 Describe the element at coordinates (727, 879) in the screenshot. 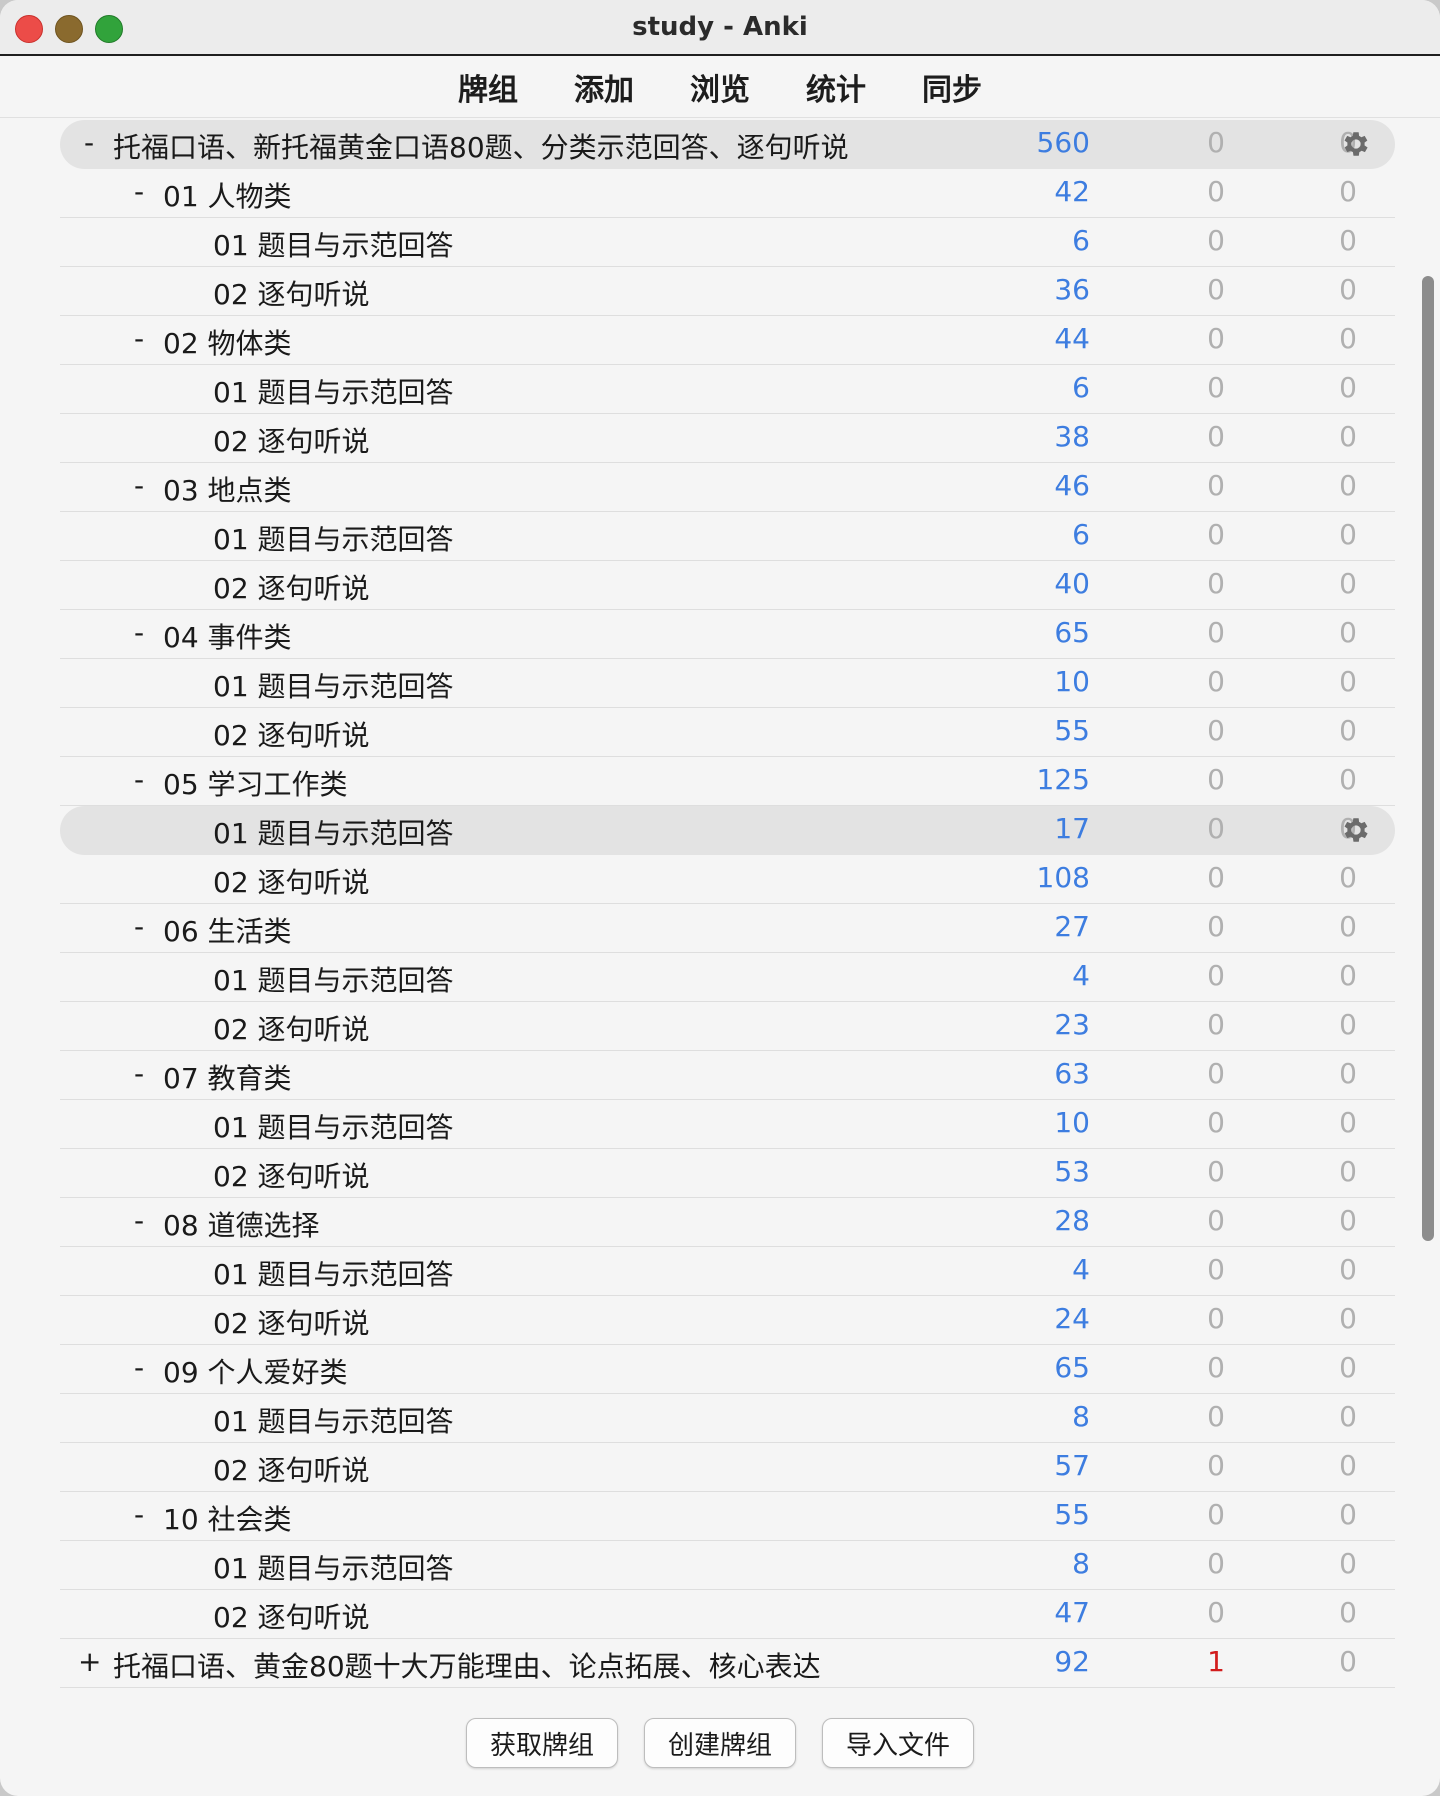

I see `deck-row: 02 逐句听说 108 0 0` at that location.